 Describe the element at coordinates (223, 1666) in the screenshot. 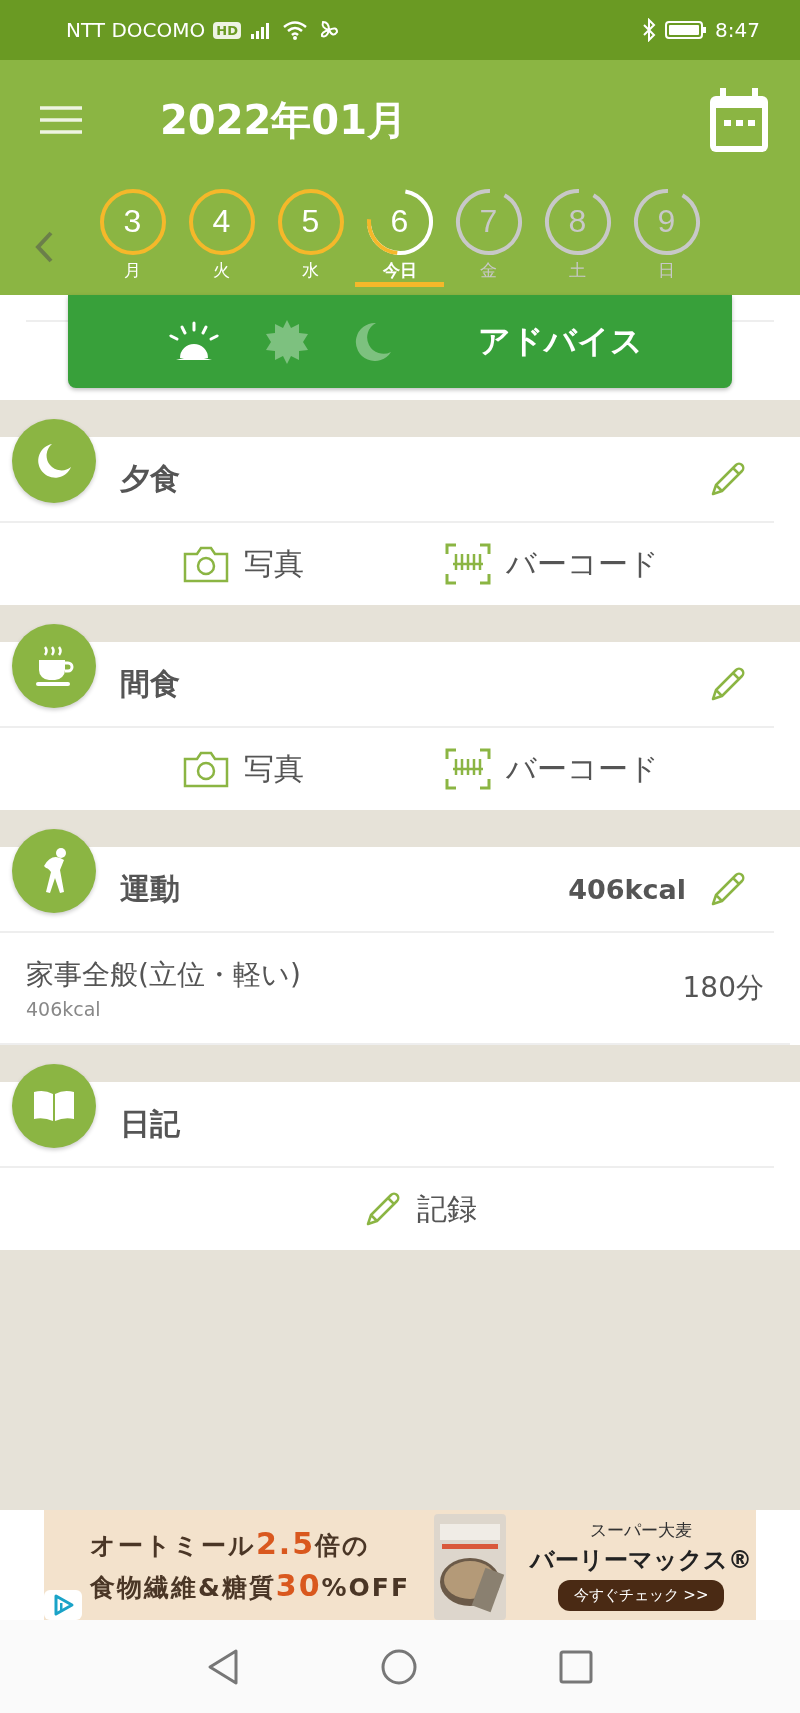

I see `back-icon` at that location.